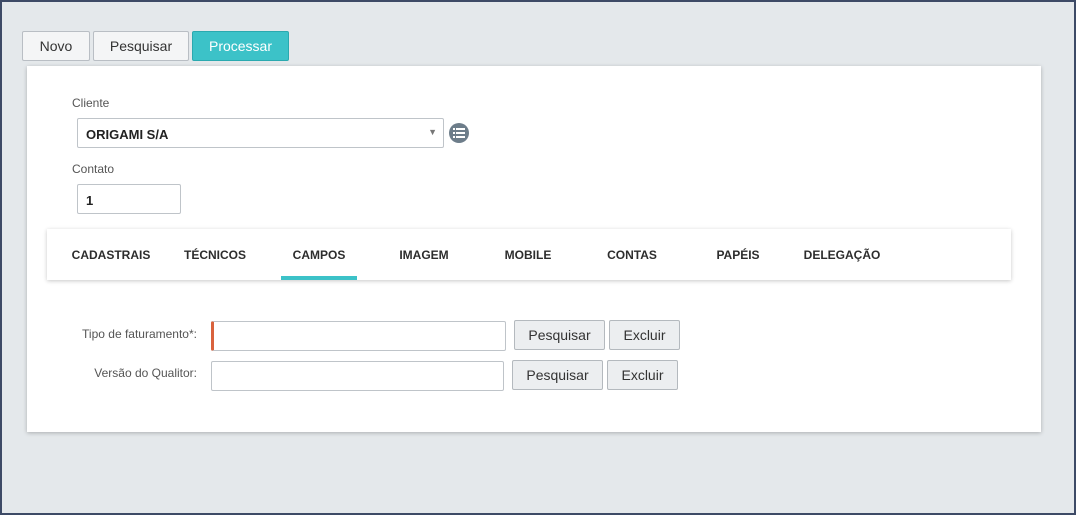 This screenshot has height=515, width=1076. Describe the element at coordinates (260, 133) in the screenshot. I see `cliente-select: ORIGAMI S/A ▼` at that location.